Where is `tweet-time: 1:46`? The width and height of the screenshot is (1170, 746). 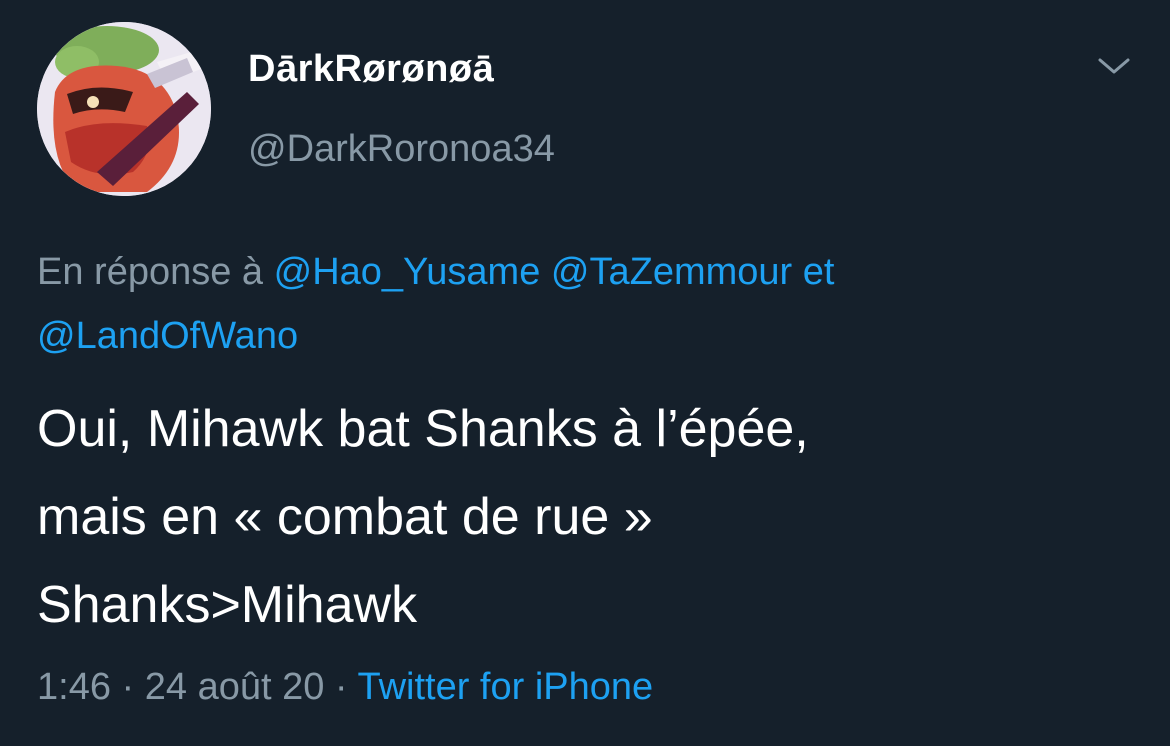
tweet-time: 1:46 is located at coordinates (74, 687).